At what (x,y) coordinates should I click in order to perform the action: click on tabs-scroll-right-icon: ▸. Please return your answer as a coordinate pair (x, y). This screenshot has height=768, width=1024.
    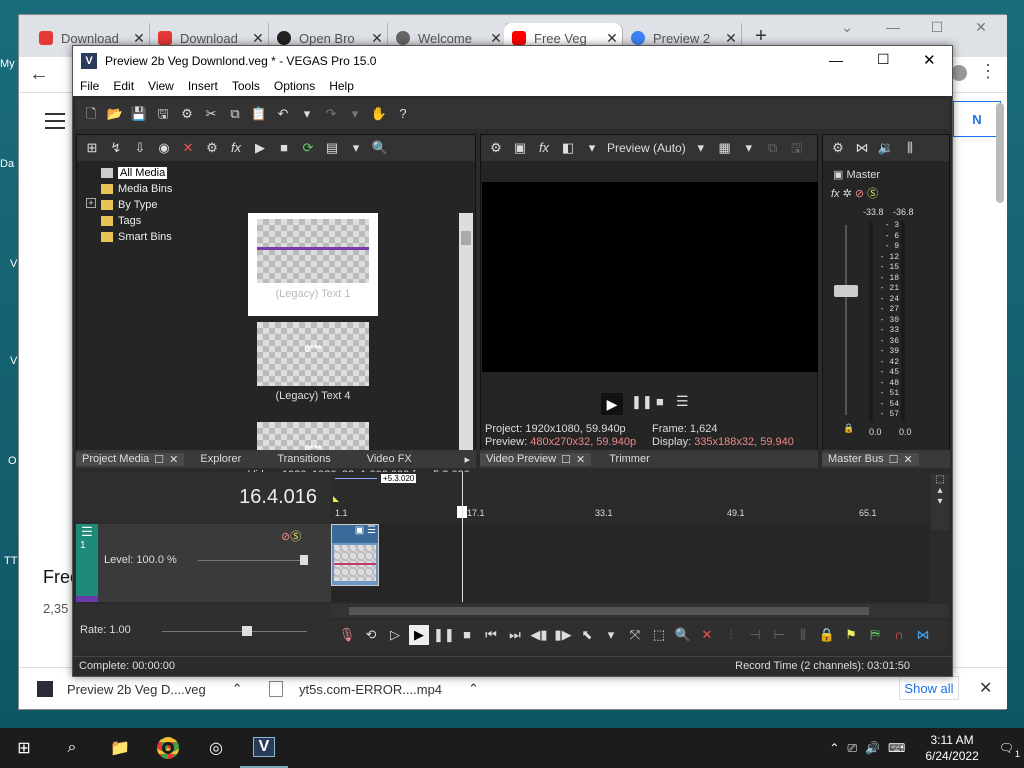
    Looking at the image, I should click on (467, 459).